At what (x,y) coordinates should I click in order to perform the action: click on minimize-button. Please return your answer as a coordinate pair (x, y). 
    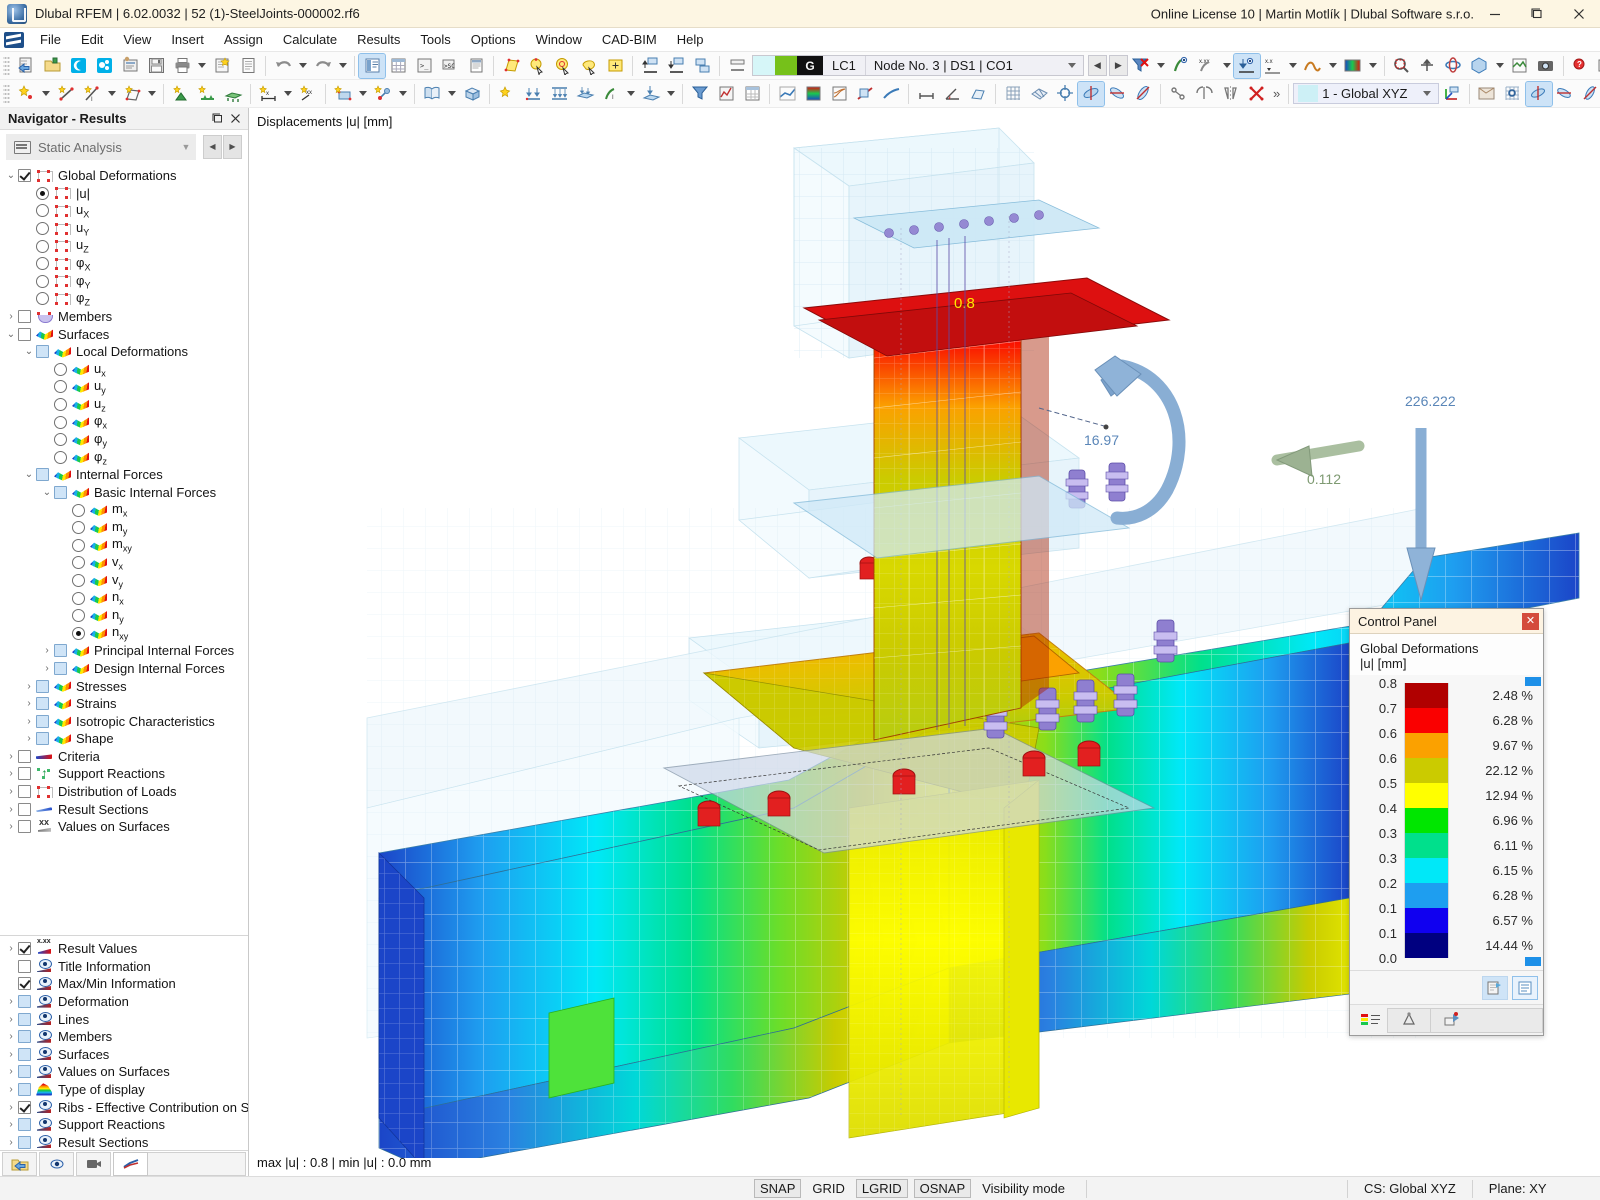
    Looking at the image, I should click on (1495, 14).